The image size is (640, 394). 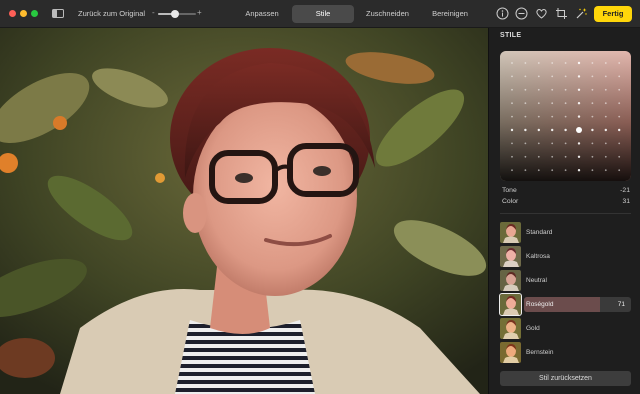 I want to click on style-pad-selected-point, so click(x=579, y=130).